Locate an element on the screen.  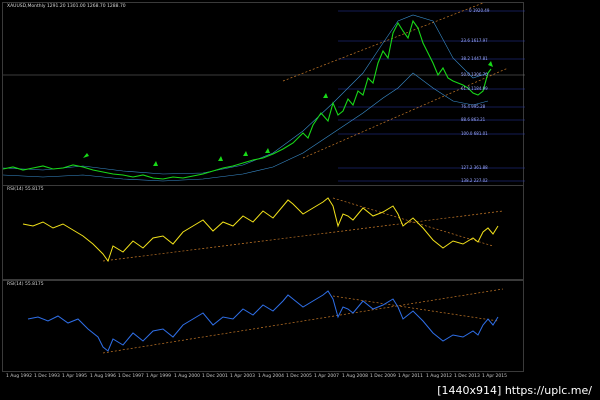
fib-label-50: 50.0 1306.70 is located at coordinates (474, 74).